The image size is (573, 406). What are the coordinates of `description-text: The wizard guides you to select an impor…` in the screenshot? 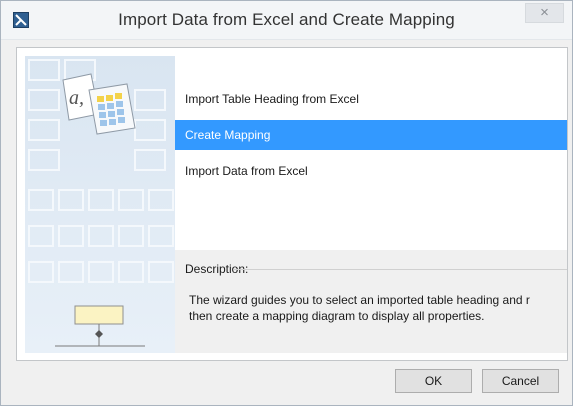 It's located at (359, 308).